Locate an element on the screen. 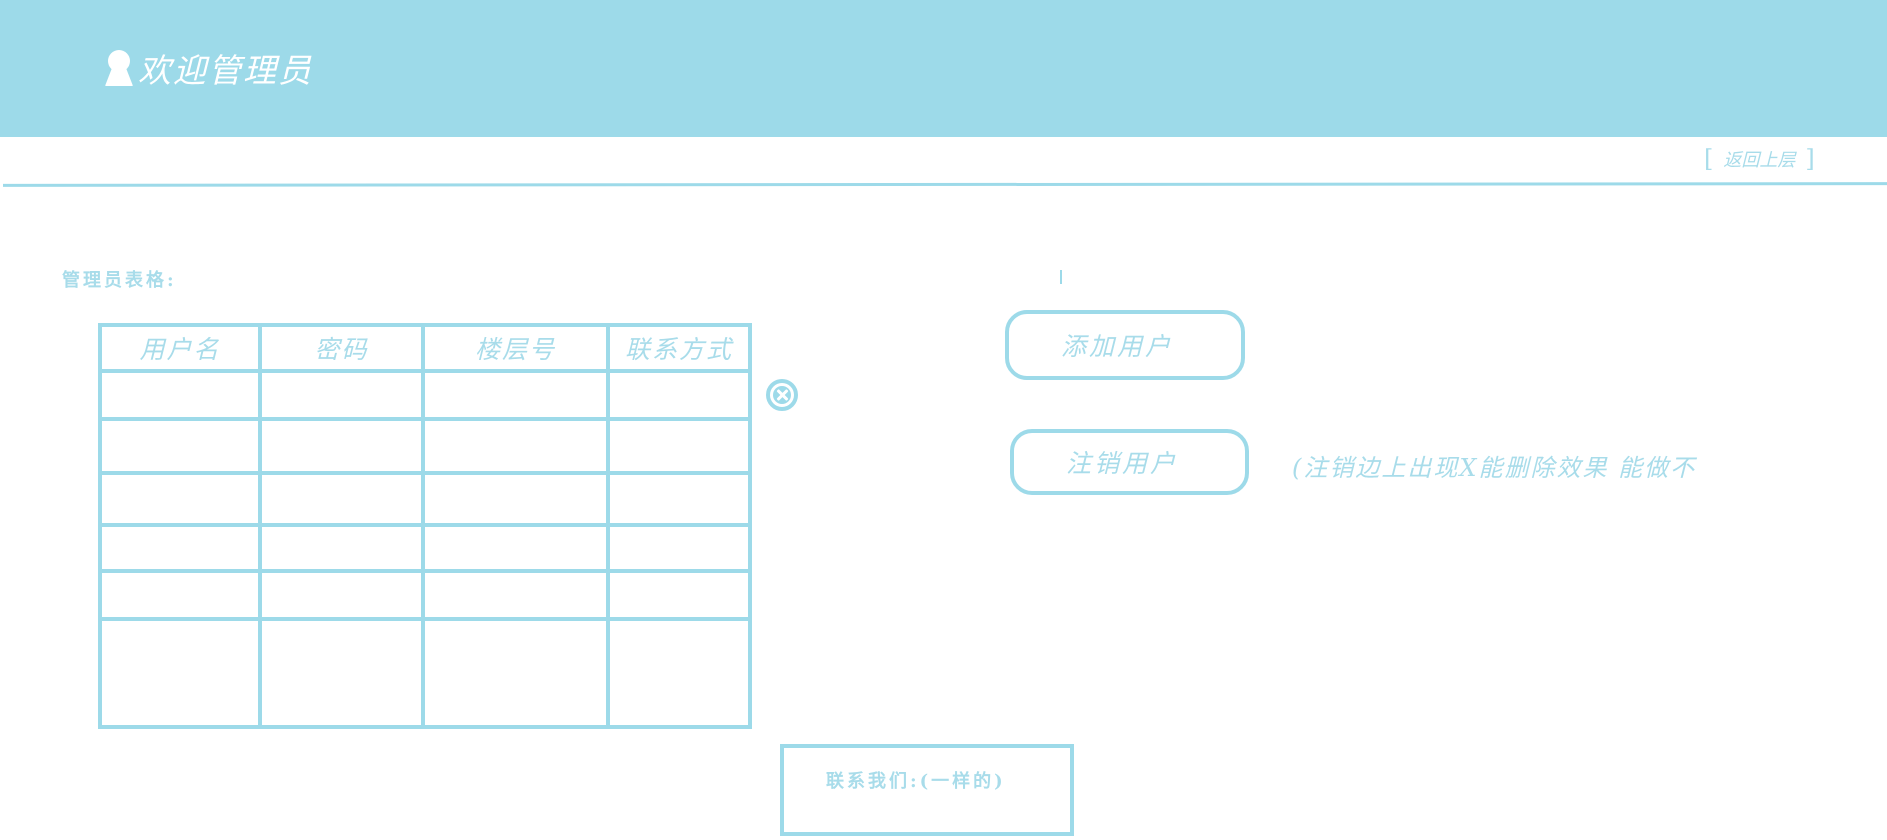 The height and width of the screenshot is (840, 1887). back-link: [ 返回上层 ] is located at coordinates (1774, 159).